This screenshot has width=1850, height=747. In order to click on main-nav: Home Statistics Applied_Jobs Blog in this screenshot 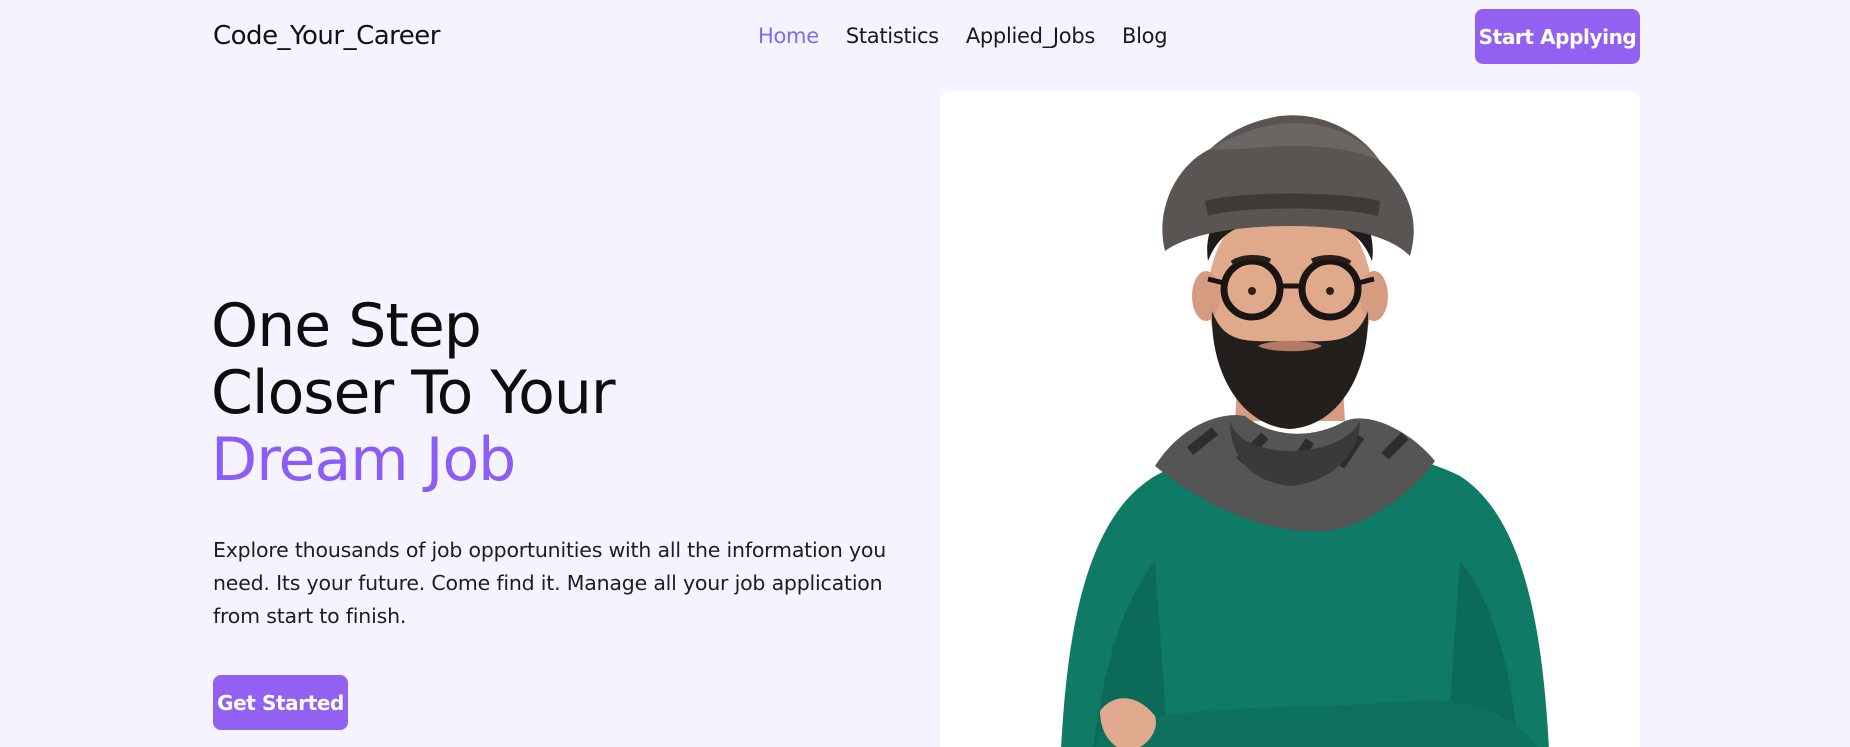, I will do `click(963, 36)`.